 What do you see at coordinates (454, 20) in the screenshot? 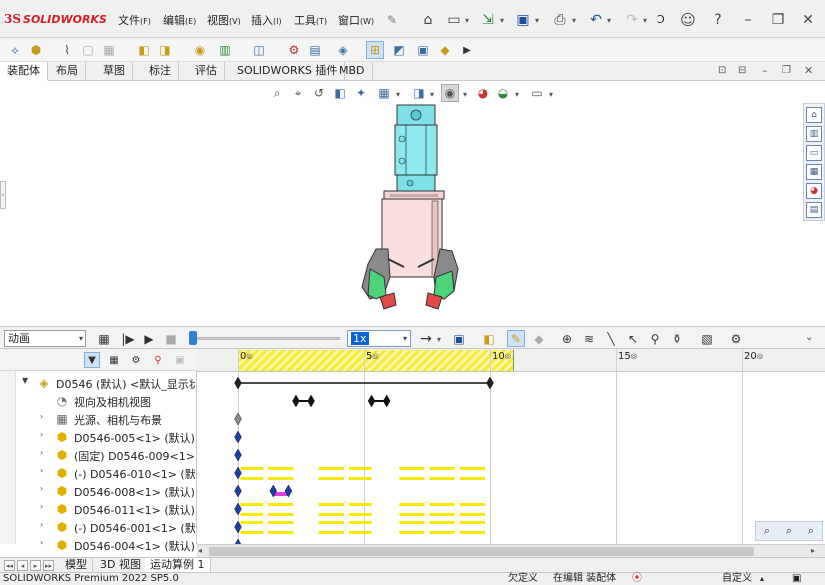
I see `new-document-icon: ▭` at bounding box center [454, 20].